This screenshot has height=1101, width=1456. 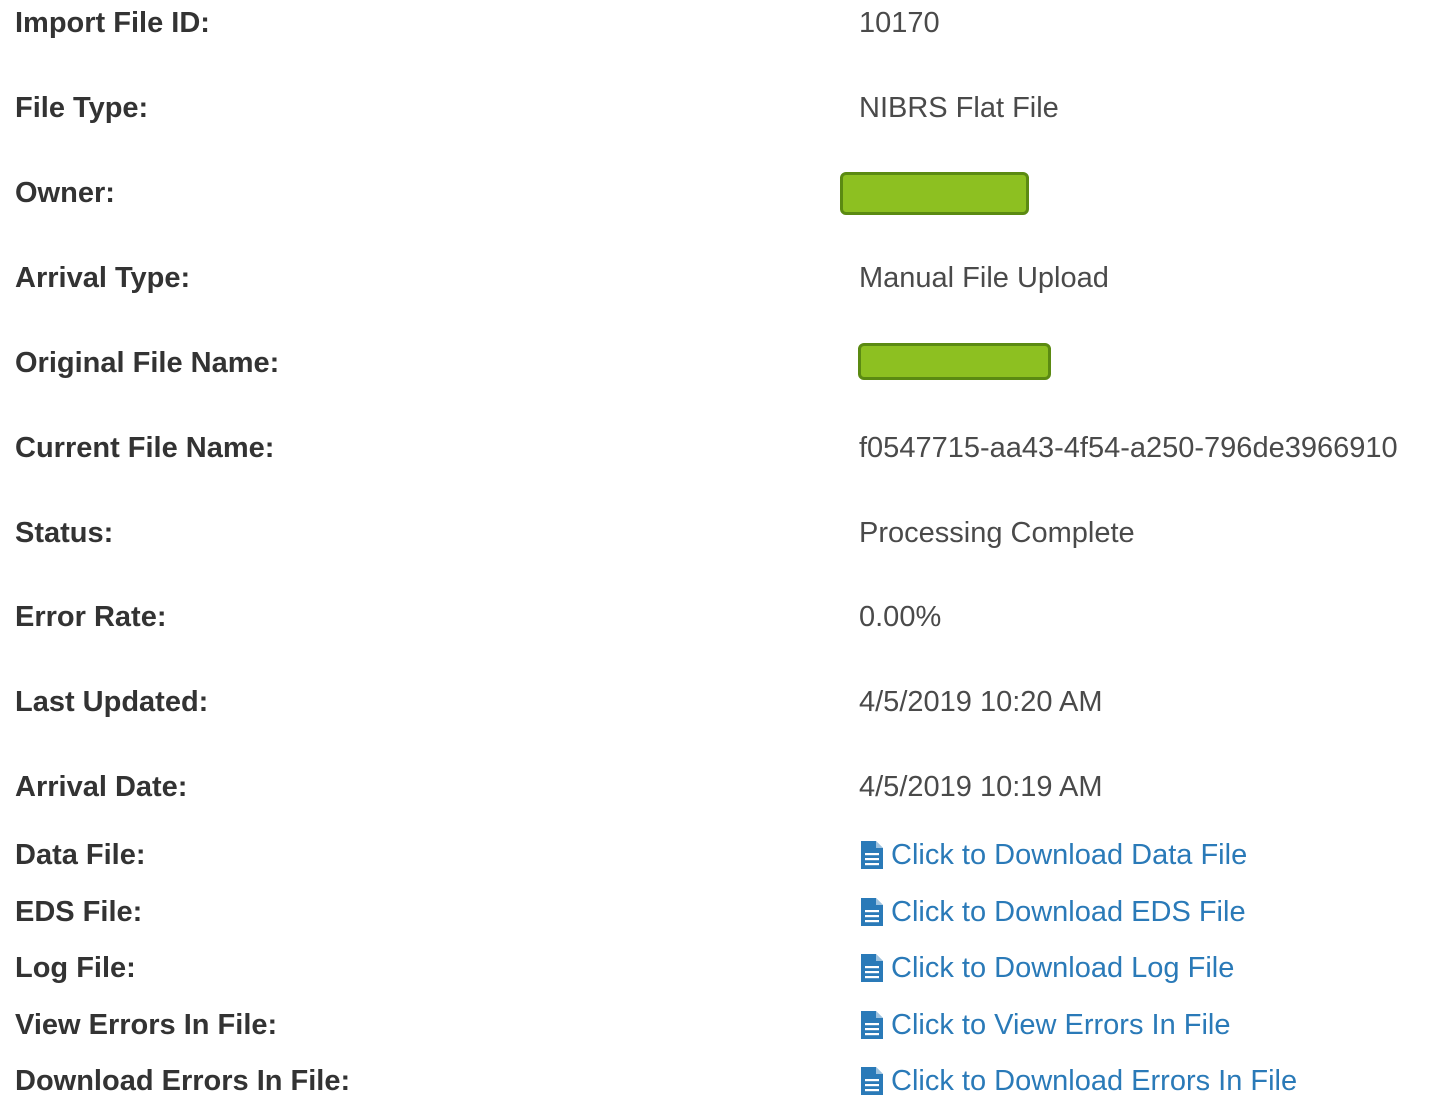 I want to click on owner-redaction, so click(x=934, y=193).